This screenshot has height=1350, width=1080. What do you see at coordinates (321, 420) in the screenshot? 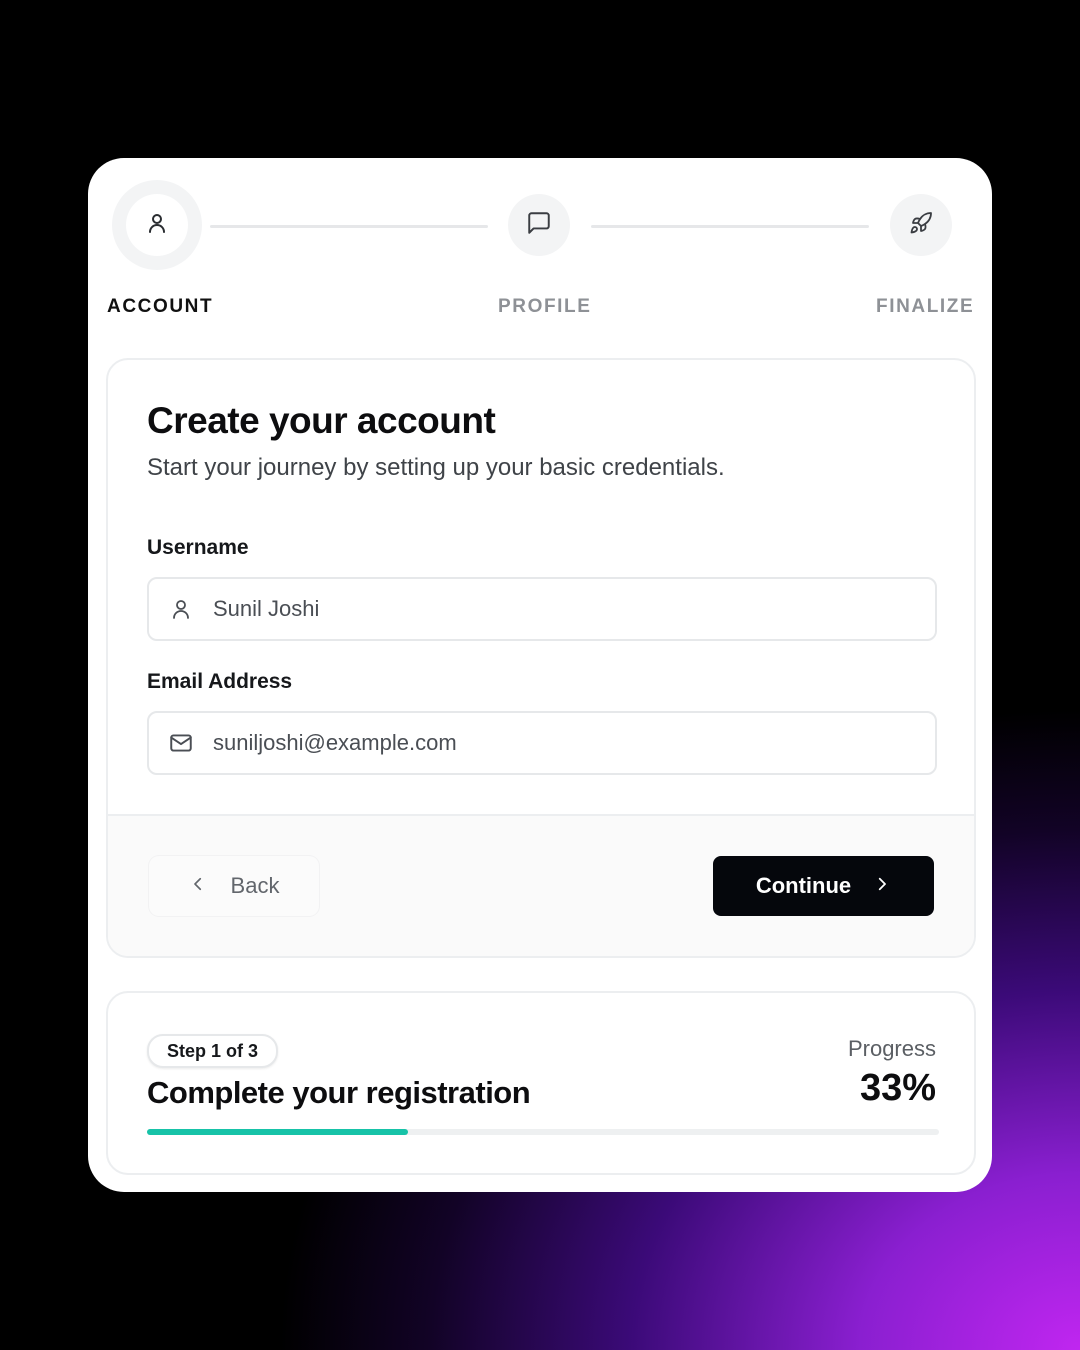
I see `form-title: Create your account` at bounding box center [321, 420].